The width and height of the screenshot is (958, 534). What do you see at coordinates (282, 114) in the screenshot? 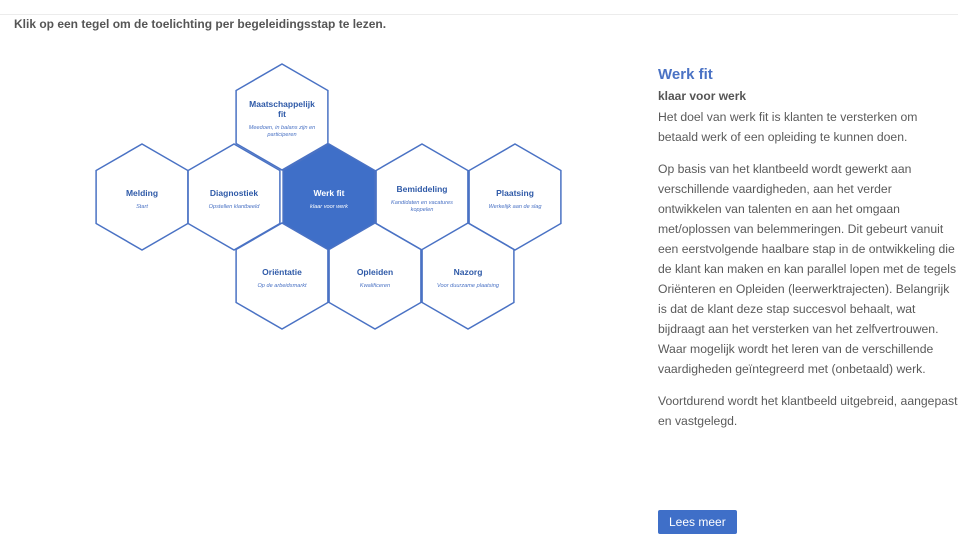
I see `hex-title: fit` at bounding box center [282, 114].